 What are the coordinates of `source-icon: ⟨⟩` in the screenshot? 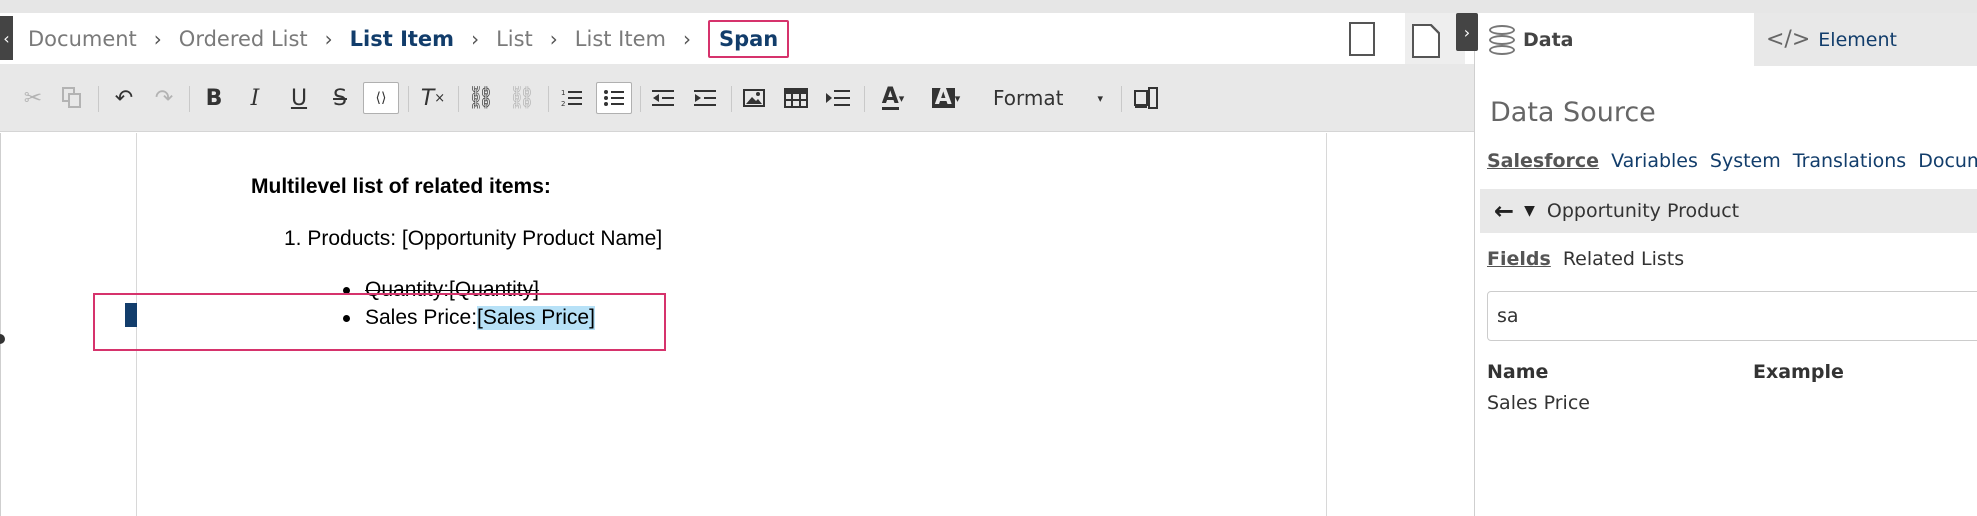 It's located at (381, 98).